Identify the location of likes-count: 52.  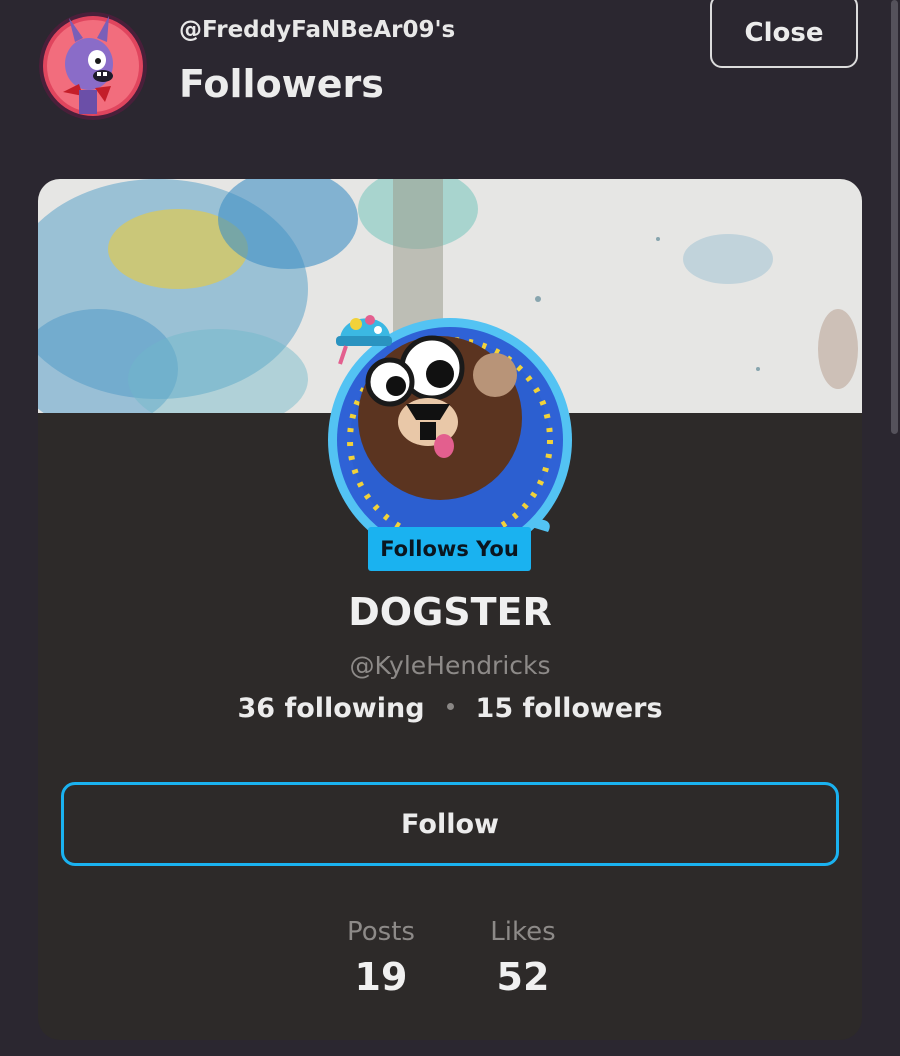
(523, 977).